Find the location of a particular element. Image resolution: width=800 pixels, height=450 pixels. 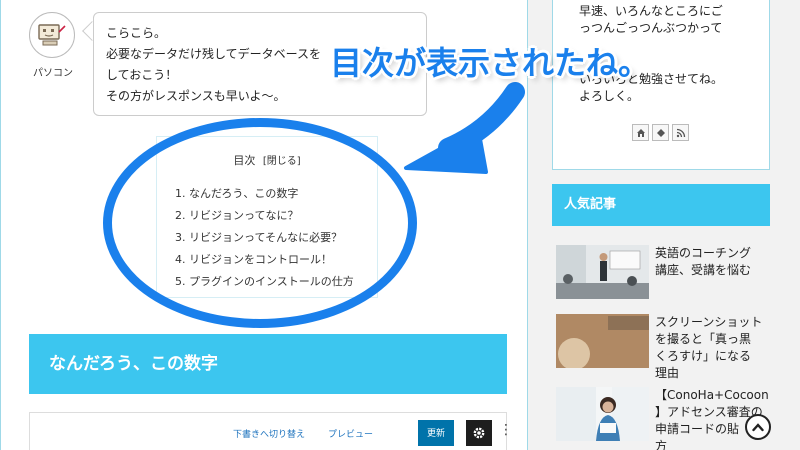

post-title-line: を撮ると「真っ黒 is located at coordinates (703, 339).